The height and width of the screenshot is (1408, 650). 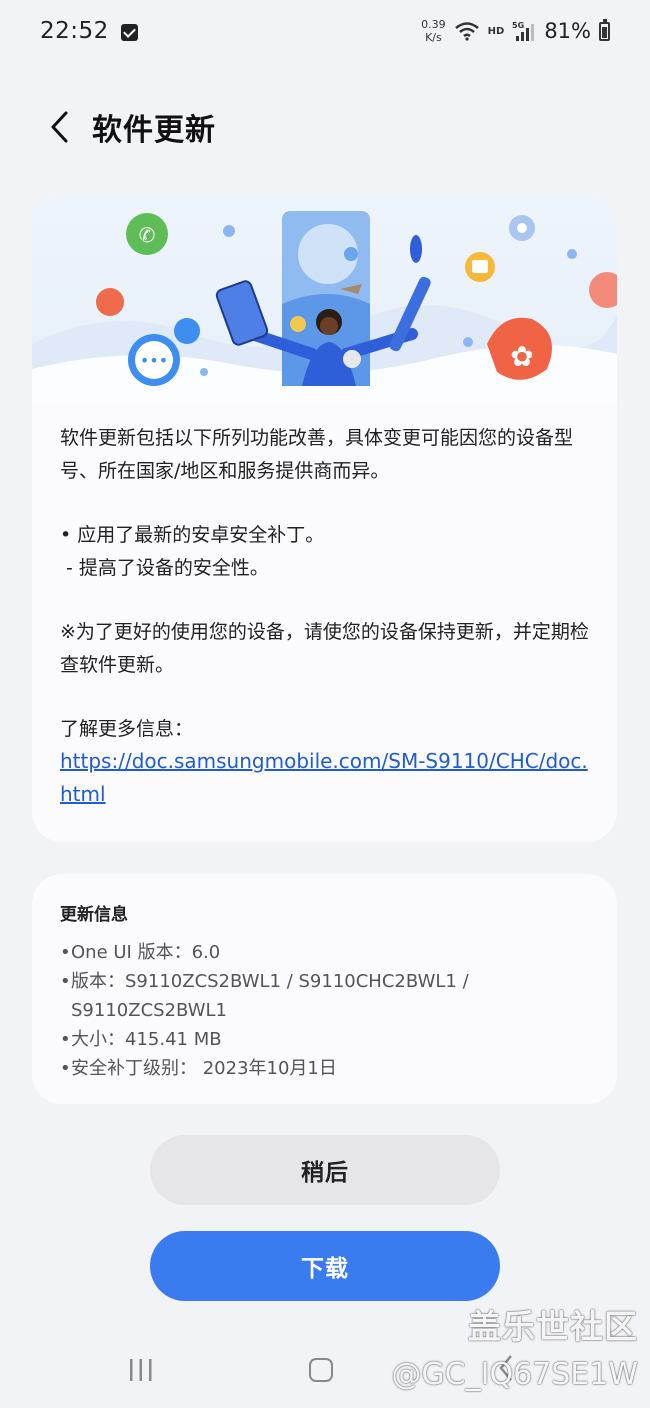 What do you see at coordinates (524, 31) in the screenshot?
I see `cellular-signal-icon: 5G` at bounding box center [524, 31].